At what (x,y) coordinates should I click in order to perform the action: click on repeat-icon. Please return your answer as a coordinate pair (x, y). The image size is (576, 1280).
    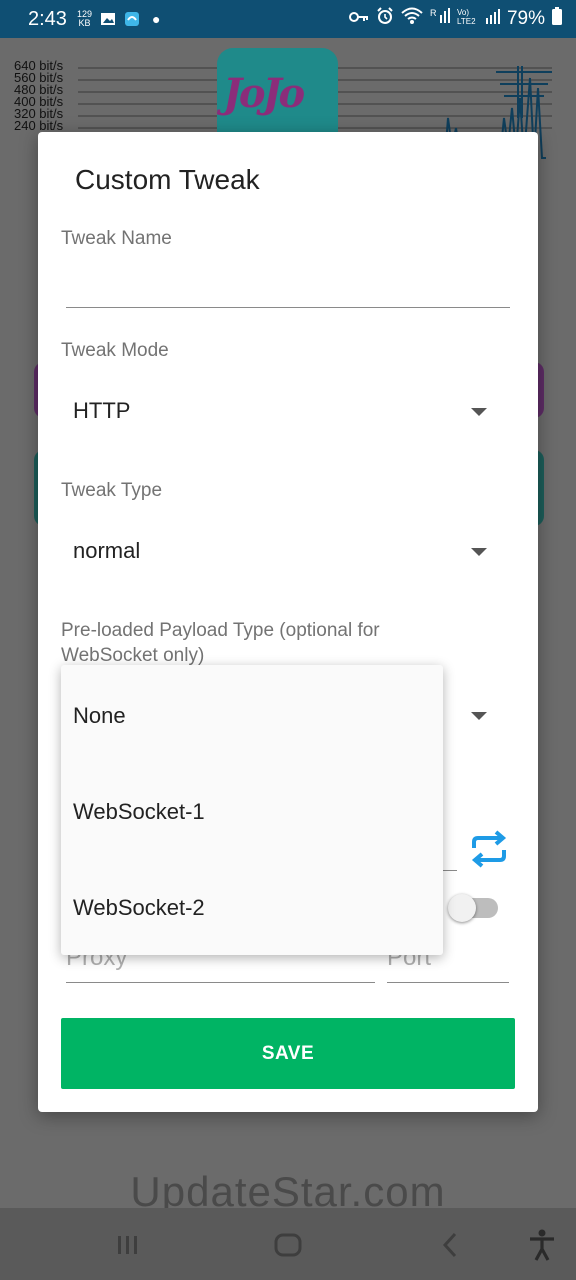
    Looking at the image, I should click on (489, 849).